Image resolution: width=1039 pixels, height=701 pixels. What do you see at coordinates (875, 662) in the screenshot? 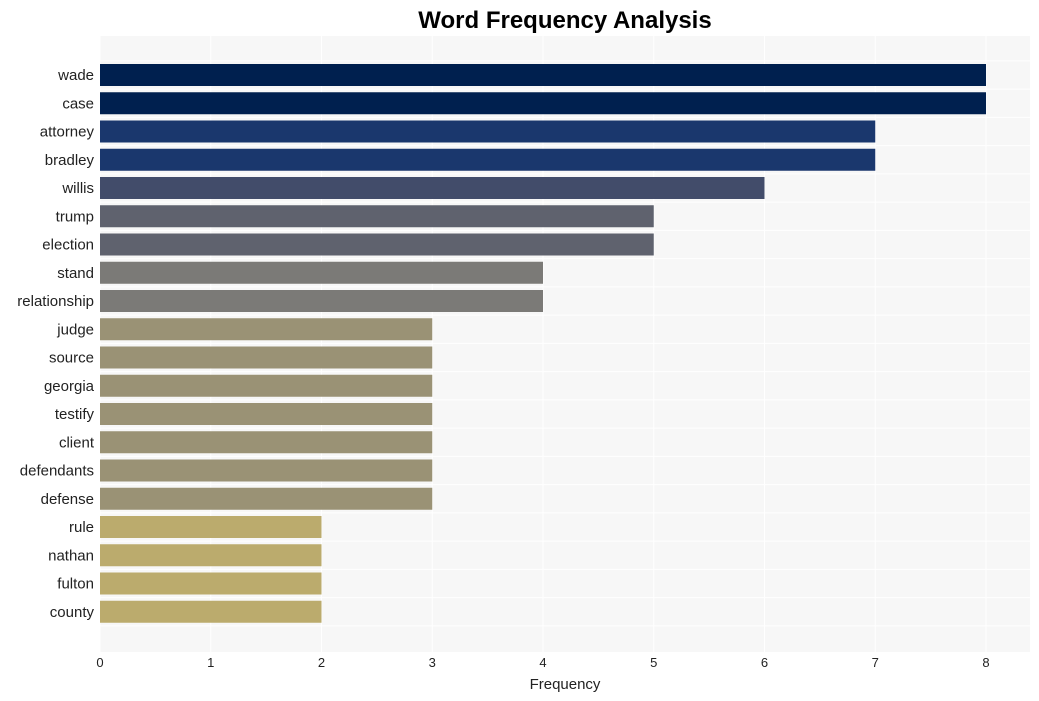
I see `x-tick-label-7: 7` at bounding box center [875, 662].